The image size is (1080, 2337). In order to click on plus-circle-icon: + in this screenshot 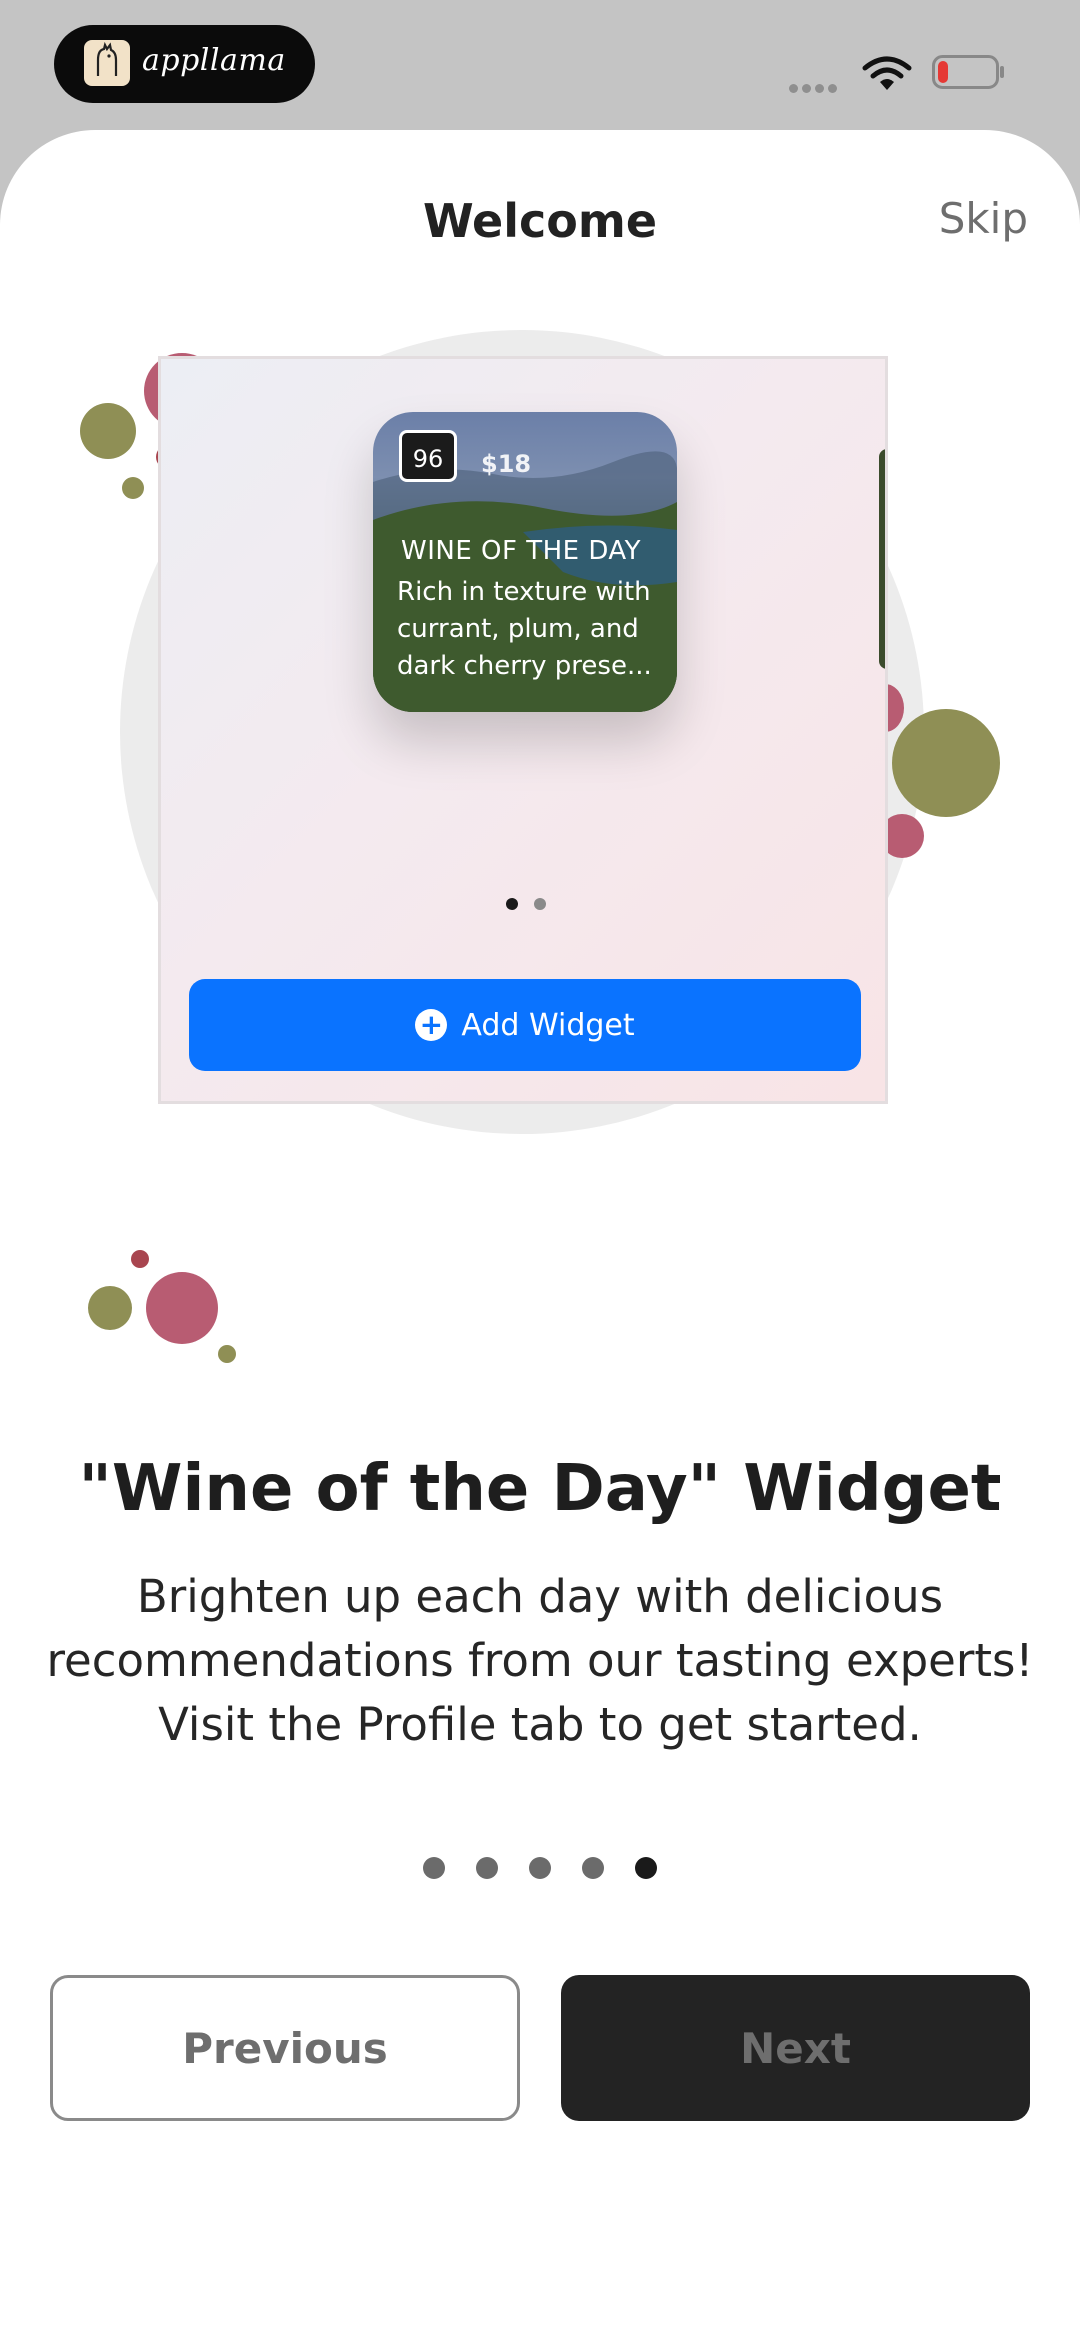, I will do `click(431, 1025)`.